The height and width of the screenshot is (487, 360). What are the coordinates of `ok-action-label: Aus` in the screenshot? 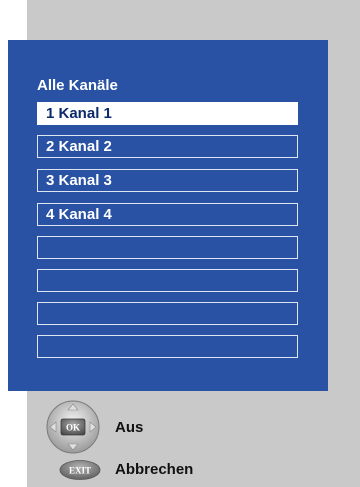 It's located at (129, 427).